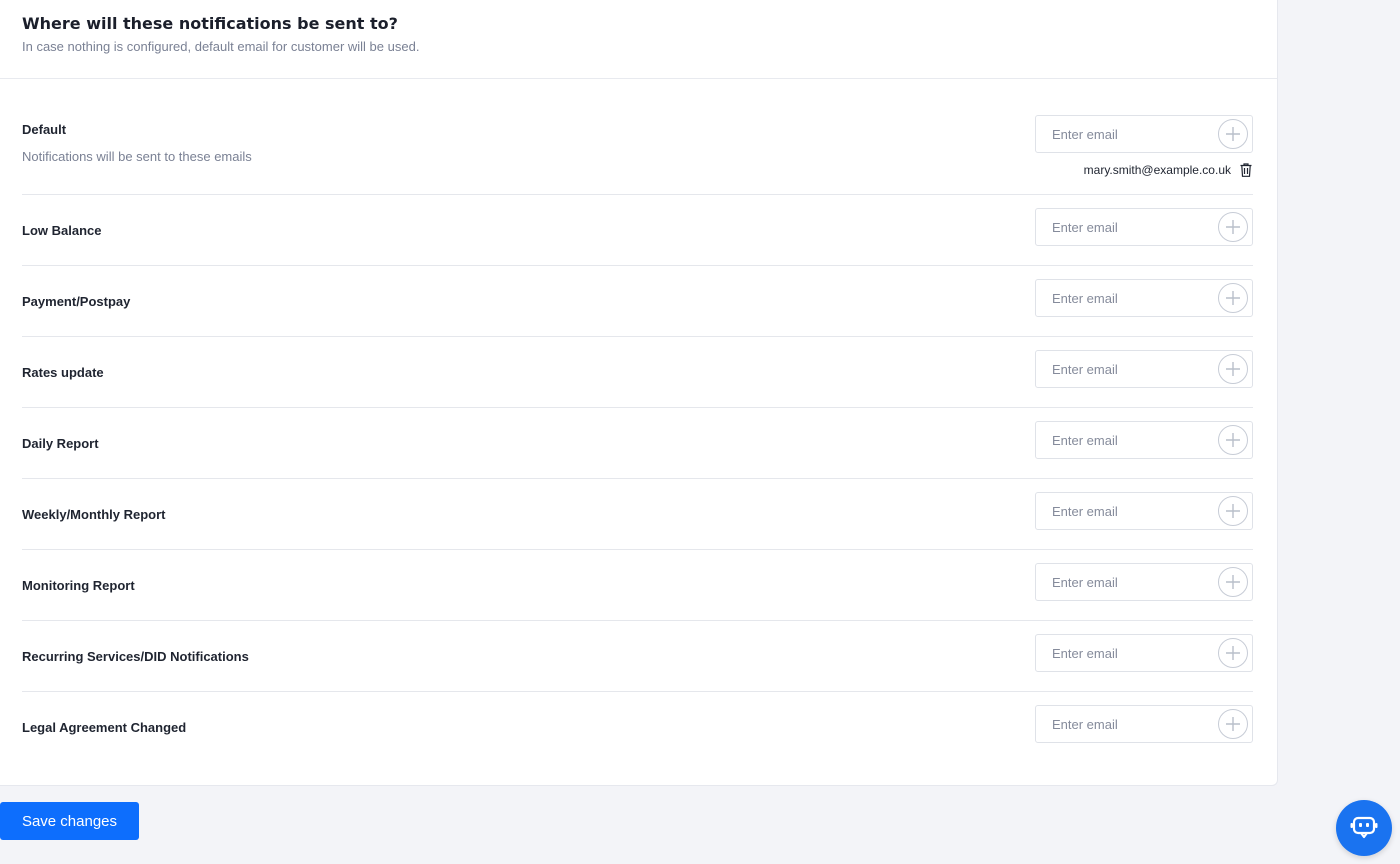 This screenshot has height=864, width=1400. Describe the element at coordinates (78, 585) in the screenshot. I see `row-label: Monitoring Report` at that location.